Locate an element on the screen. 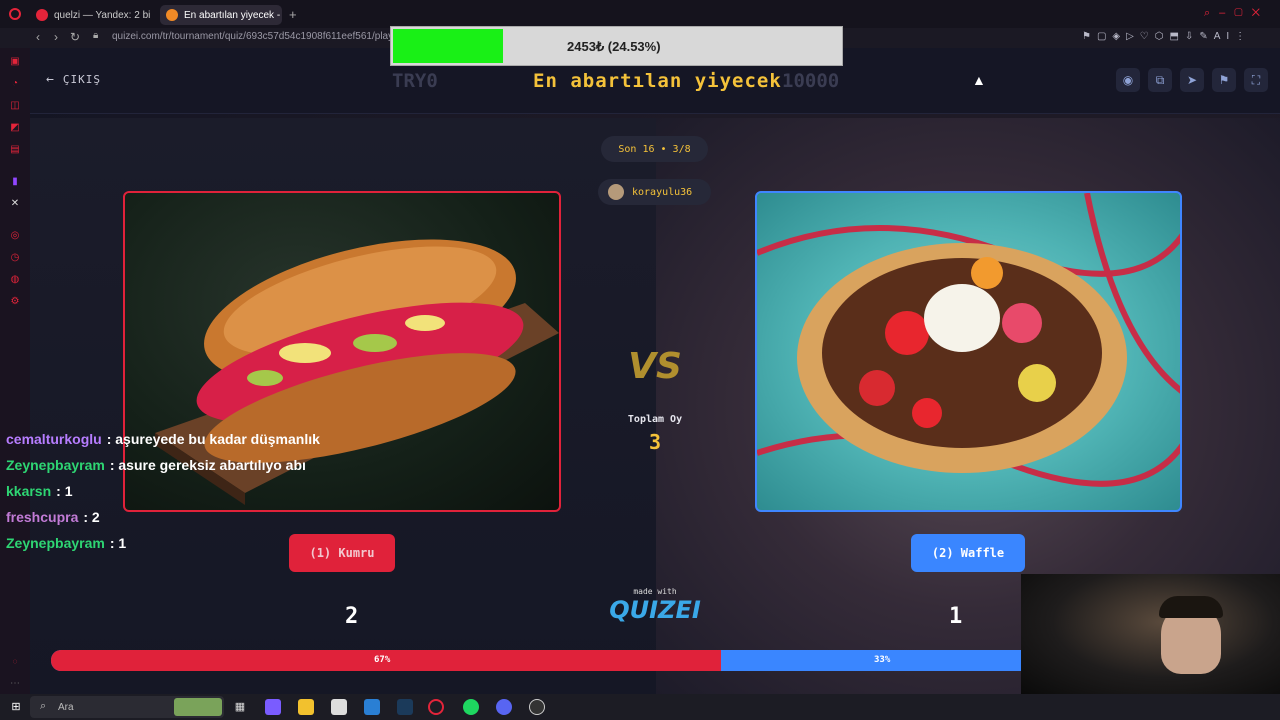  chat-text: : aşureyede bu kadar düşmanlık is located at coordinates (213, 439).